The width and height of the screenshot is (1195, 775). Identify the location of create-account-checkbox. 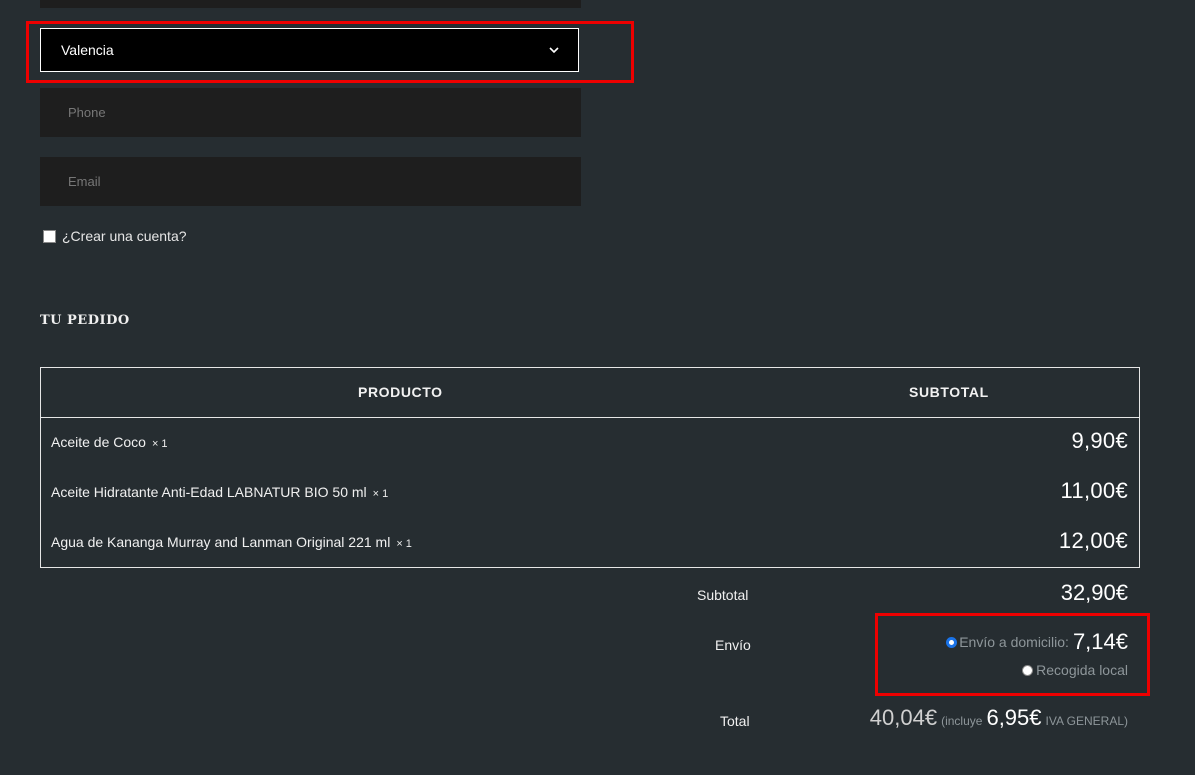
(49, 236).